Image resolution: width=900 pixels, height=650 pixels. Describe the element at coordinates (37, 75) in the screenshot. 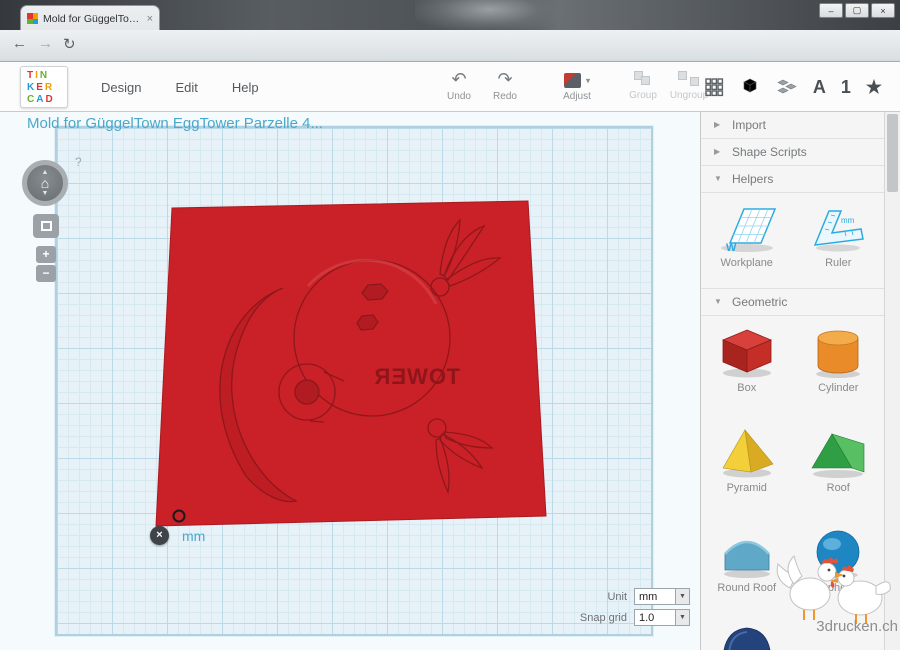

I see `logo-row: TIN` at that location.